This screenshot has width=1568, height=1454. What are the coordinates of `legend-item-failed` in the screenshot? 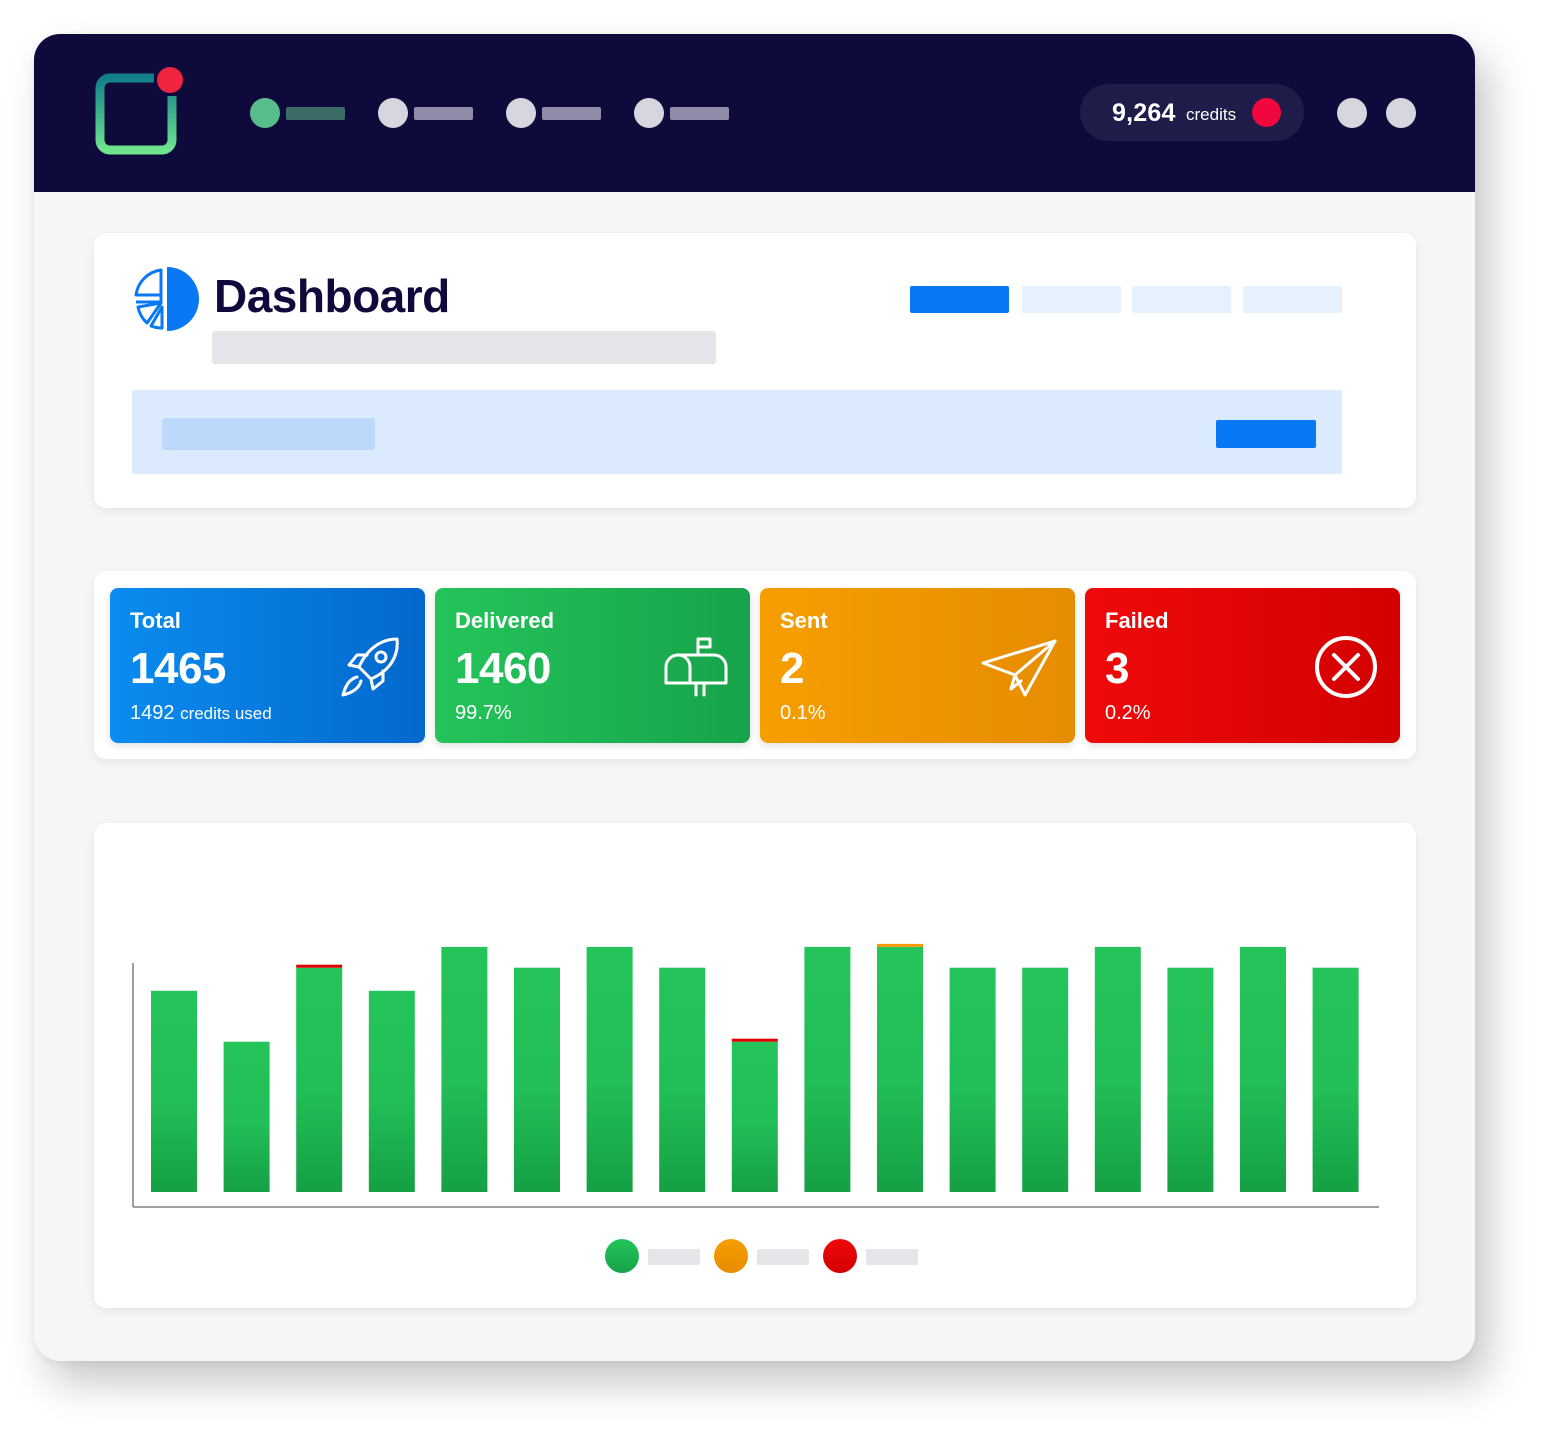 It's located at (878, 1256).